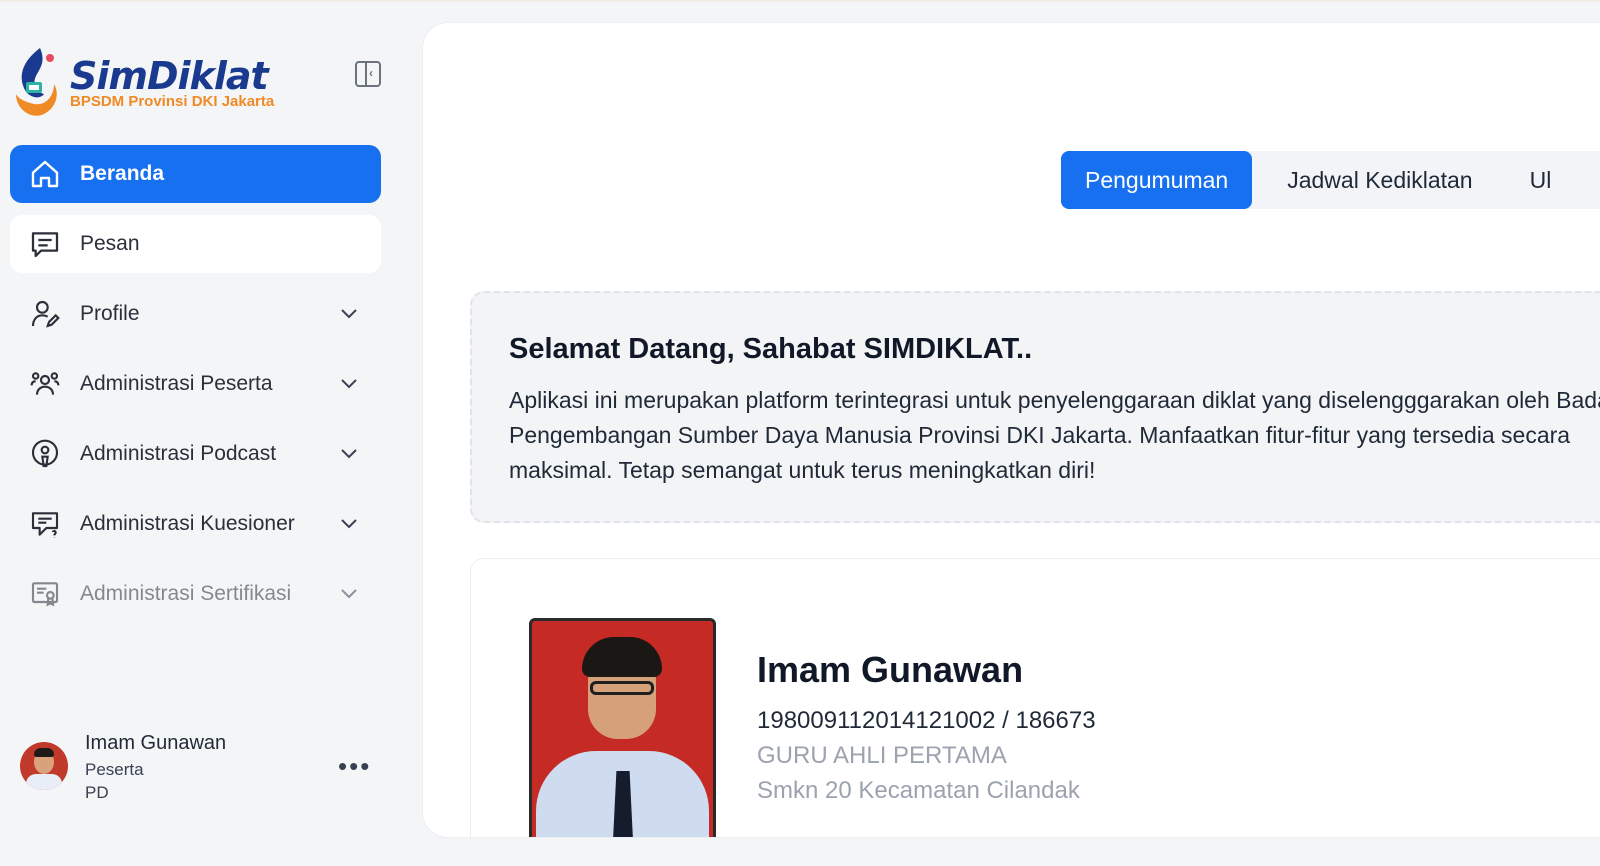 The image size is (1600, 866). I want to click on user-role: Peserta, so click(114, 769).